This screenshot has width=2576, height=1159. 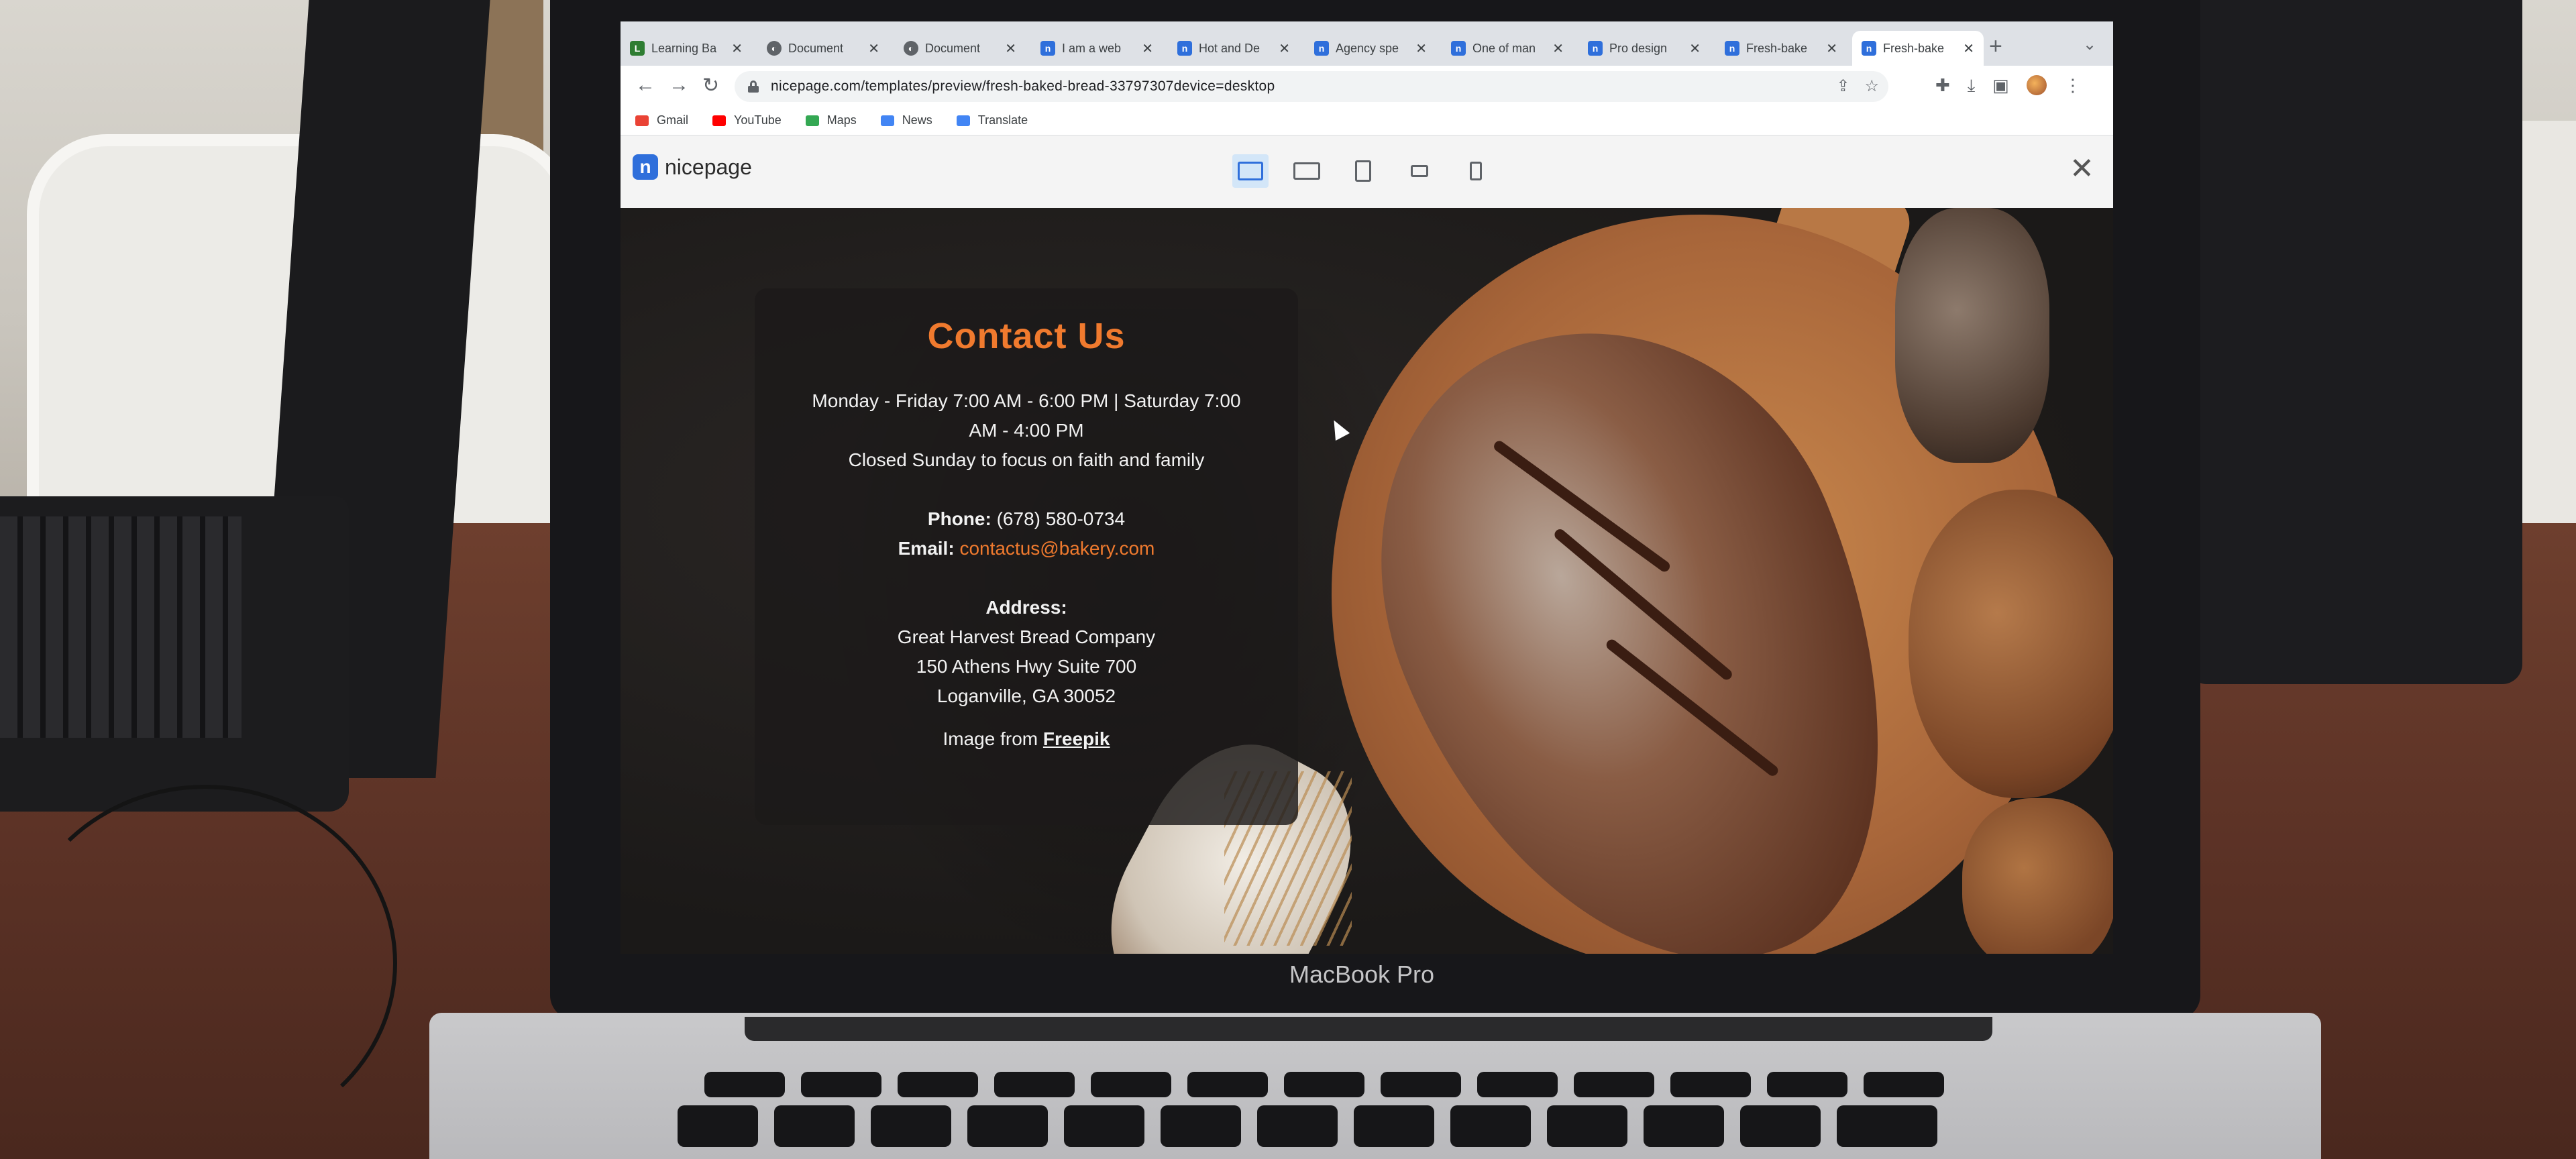 I want to click on download-icon: ⤓, so click(x=1972, y=86).